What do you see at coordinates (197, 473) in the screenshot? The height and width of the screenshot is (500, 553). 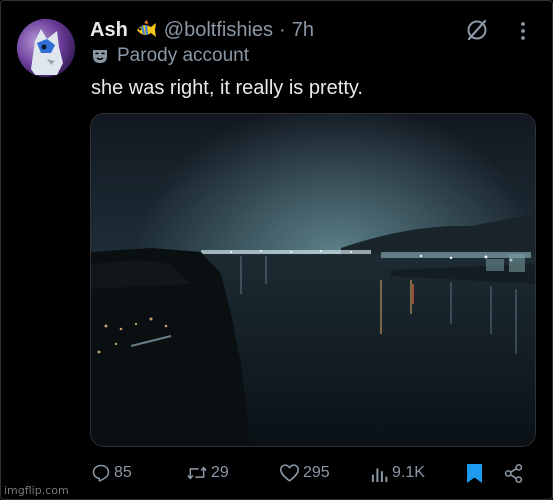 I see `repost-icon` at bounding box center [197, 473].